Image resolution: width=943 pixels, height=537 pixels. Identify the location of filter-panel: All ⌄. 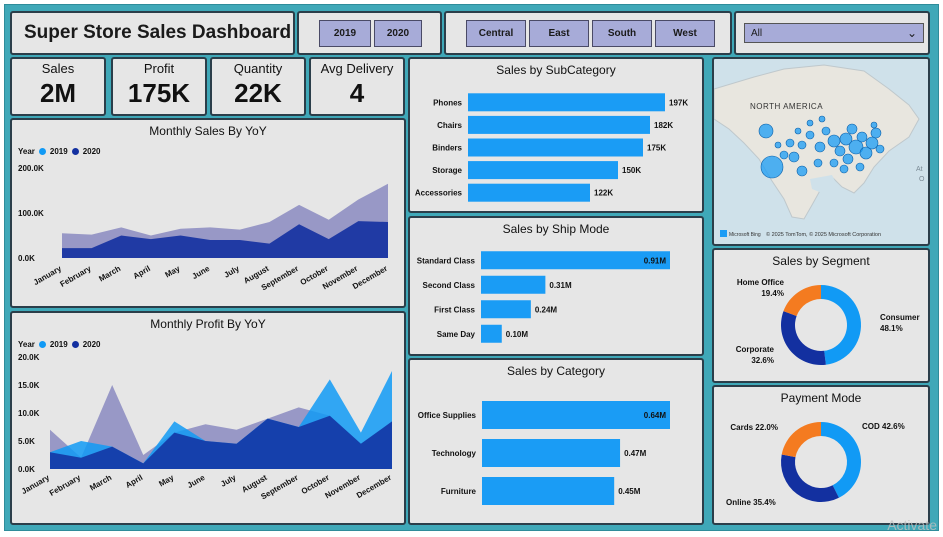
(832, 33).